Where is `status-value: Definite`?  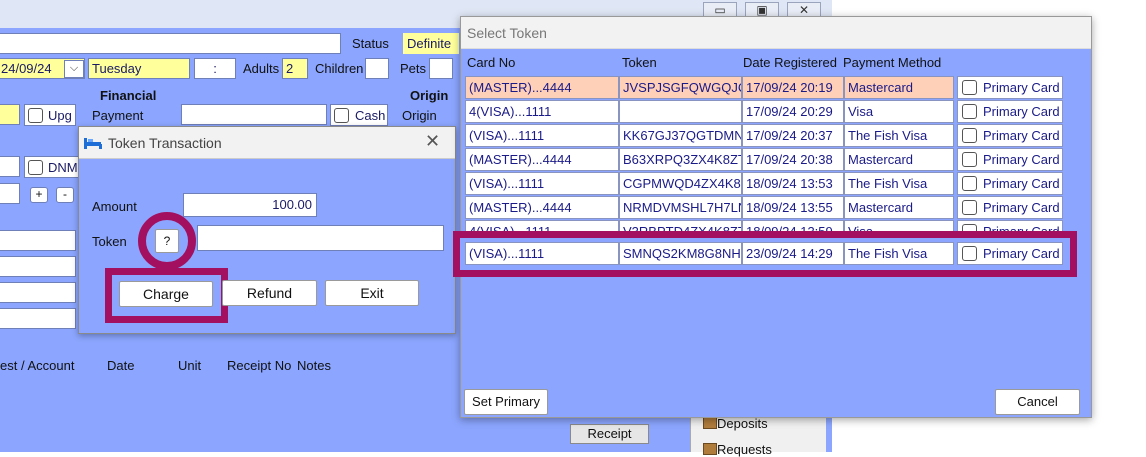
status-value: Definite is located at coordinates (431, 43).